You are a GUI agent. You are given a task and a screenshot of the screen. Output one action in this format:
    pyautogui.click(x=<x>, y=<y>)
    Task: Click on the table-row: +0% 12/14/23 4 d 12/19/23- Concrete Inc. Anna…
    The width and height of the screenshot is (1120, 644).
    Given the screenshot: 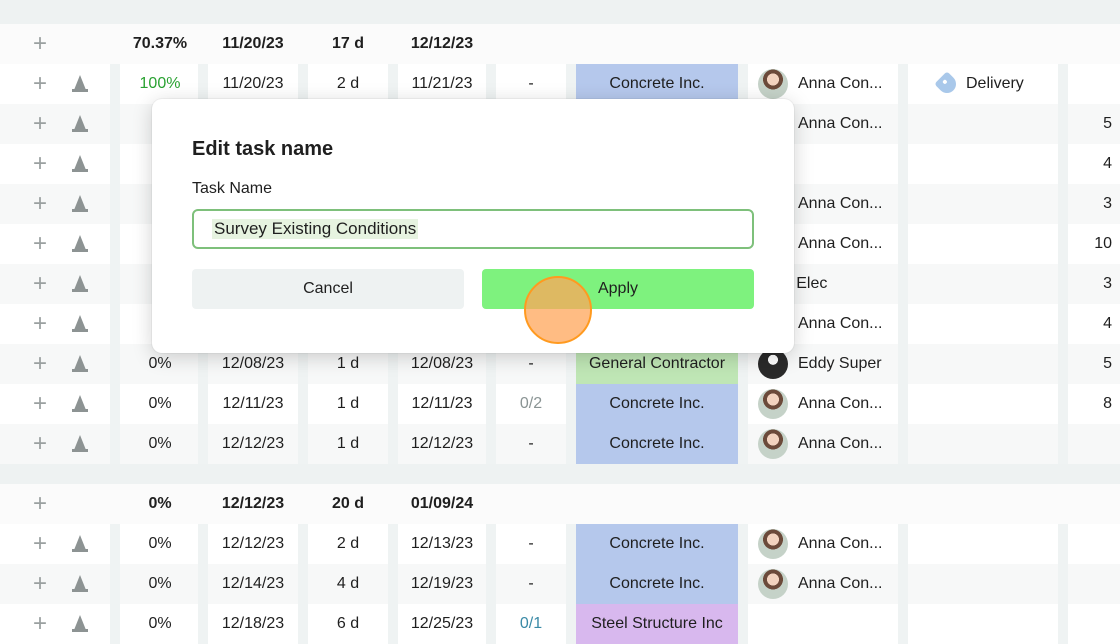 What is the action you would take?
    pyautogui.click(x=560, y=584)
    